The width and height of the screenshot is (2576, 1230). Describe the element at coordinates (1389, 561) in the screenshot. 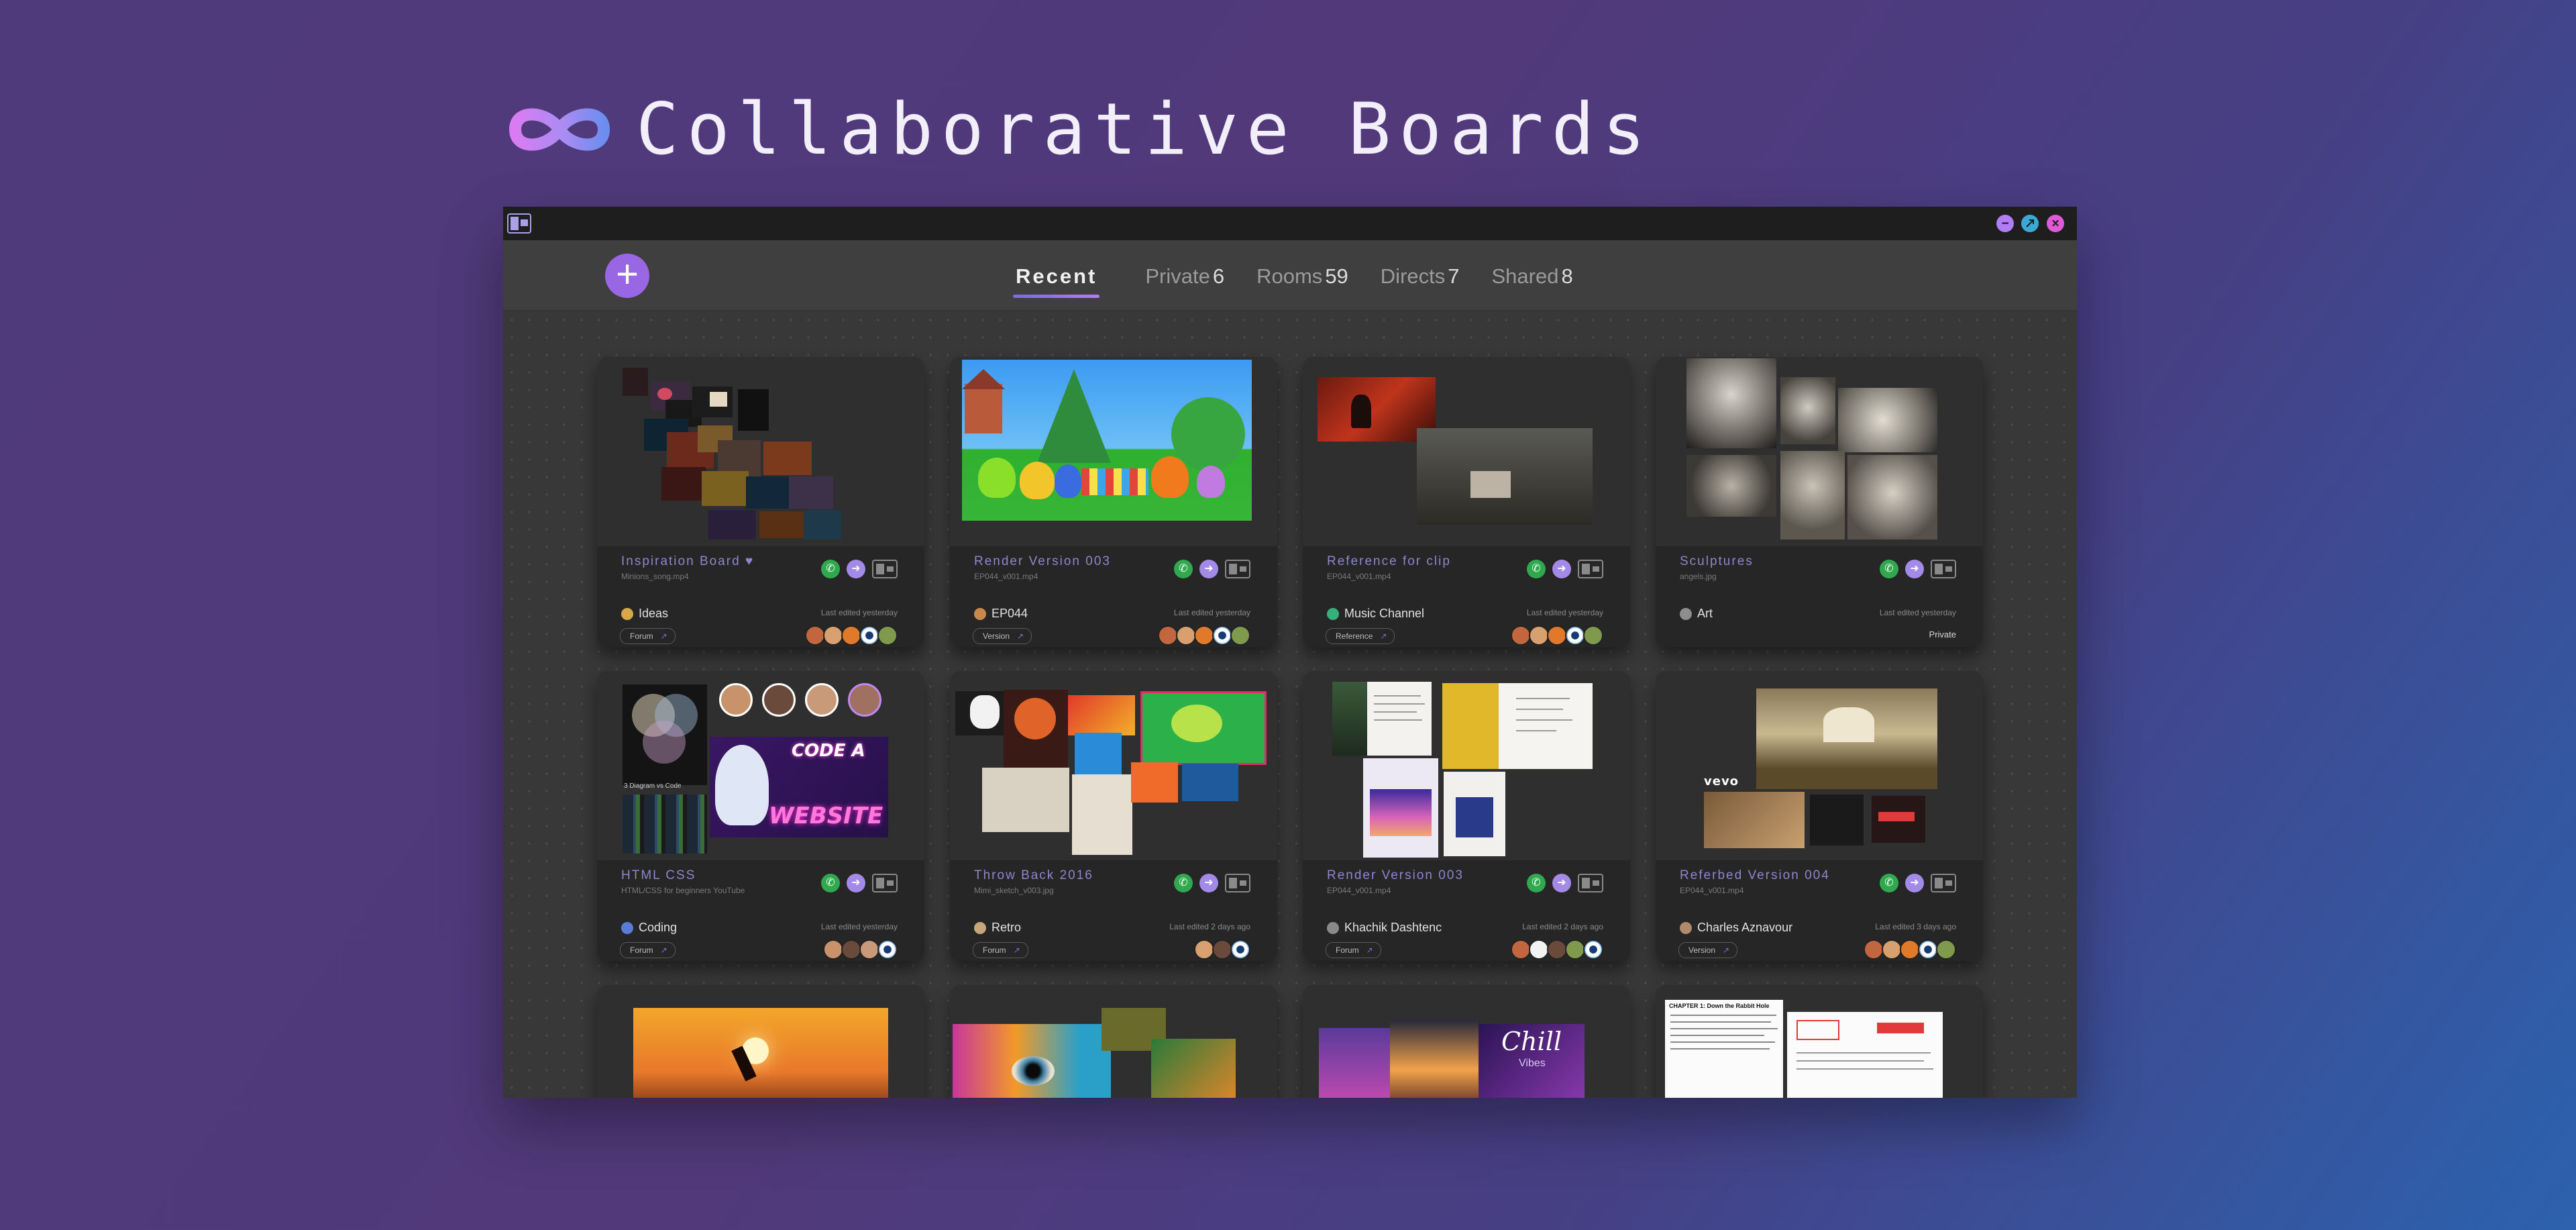

I see `board-title: Reference for clip` at that location.